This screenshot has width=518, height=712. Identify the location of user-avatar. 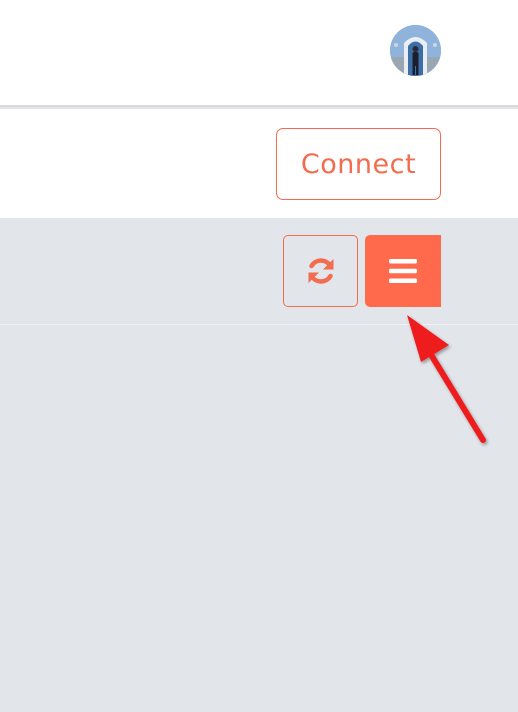
(415, 50).